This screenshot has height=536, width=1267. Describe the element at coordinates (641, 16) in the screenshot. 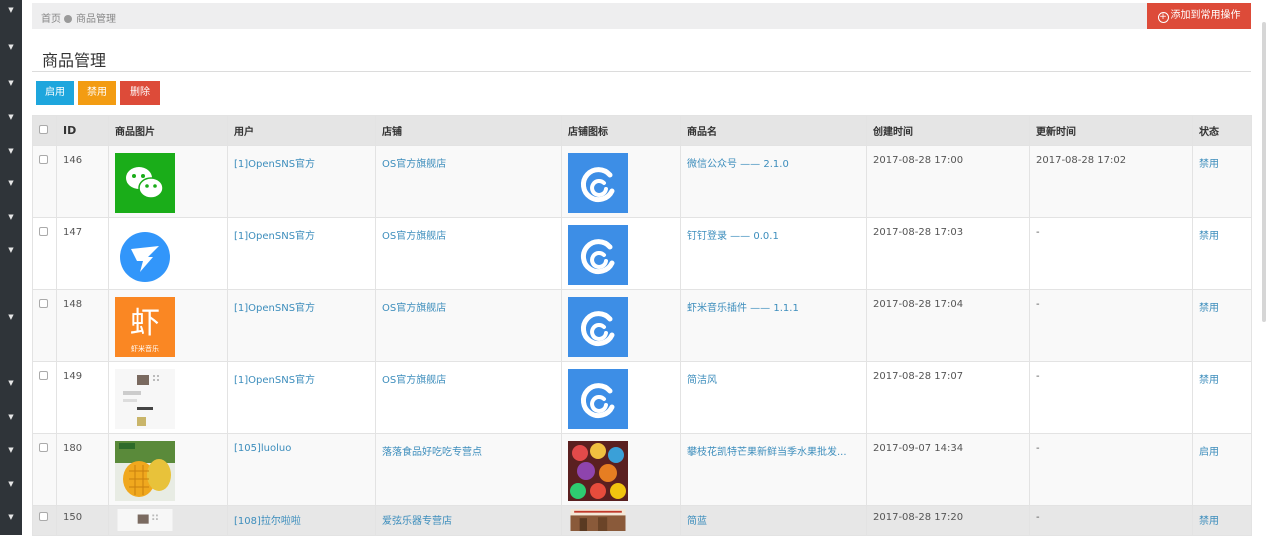

I see `breadcrumb-bar: 首页 商品管理` at that location.